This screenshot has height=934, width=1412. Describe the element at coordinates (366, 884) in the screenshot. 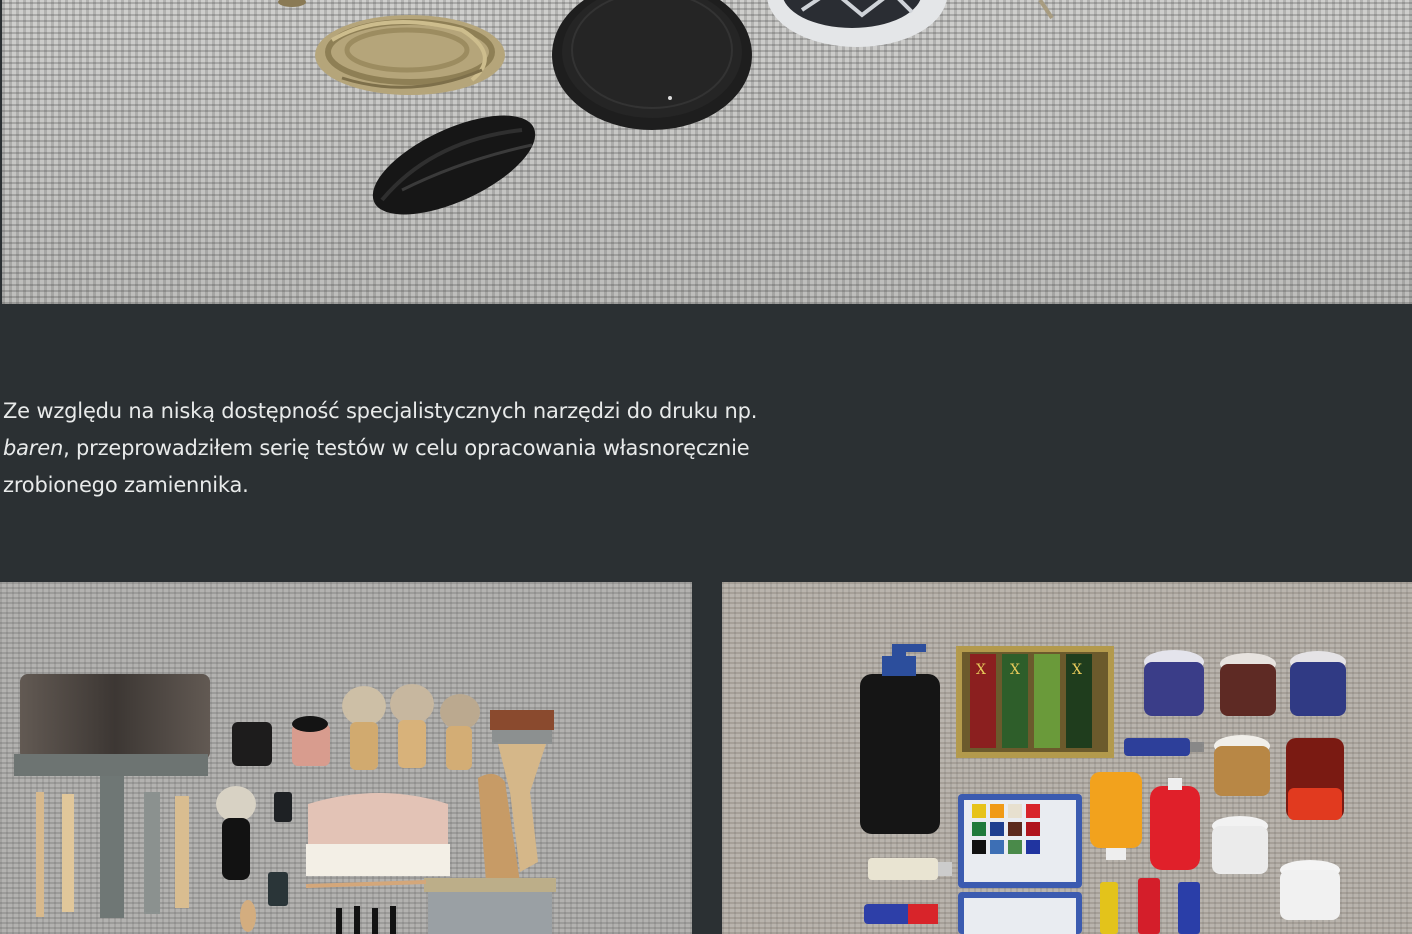

I see `thin-stick` at that location.